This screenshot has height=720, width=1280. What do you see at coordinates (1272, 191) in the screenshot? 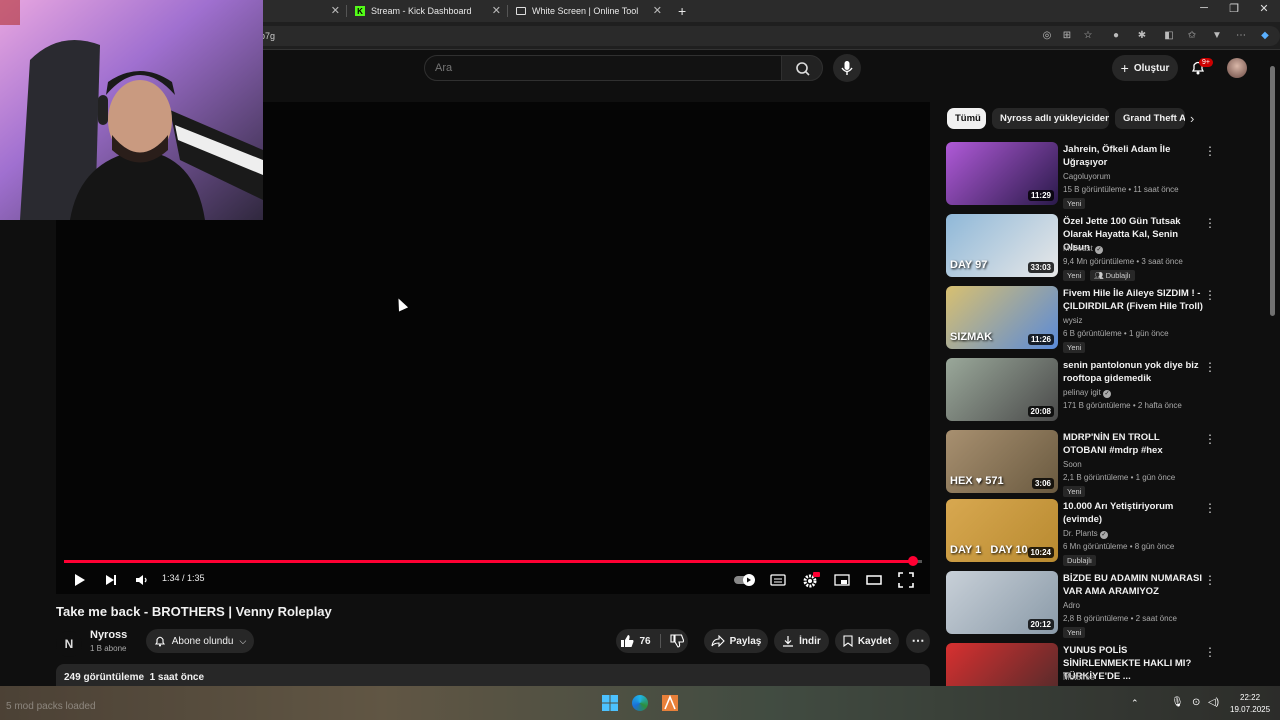
I see `scrollbar-thumb` at bounding box center [1272, 191].